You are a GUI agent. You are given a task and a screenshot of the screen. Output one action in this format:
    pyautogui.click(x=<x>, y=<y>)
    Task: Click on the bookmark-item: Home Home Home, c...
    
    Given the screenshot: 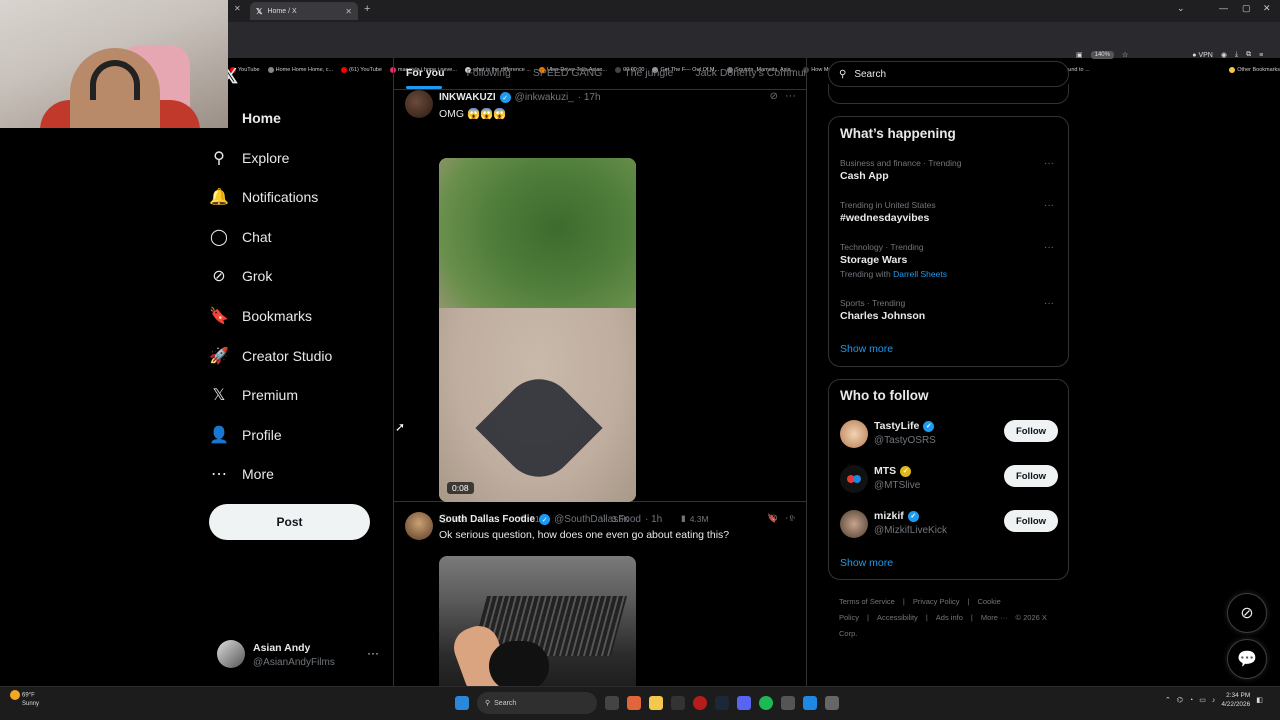 What is the action you would take?
    pyautogui.click(x=300, y=70)
    